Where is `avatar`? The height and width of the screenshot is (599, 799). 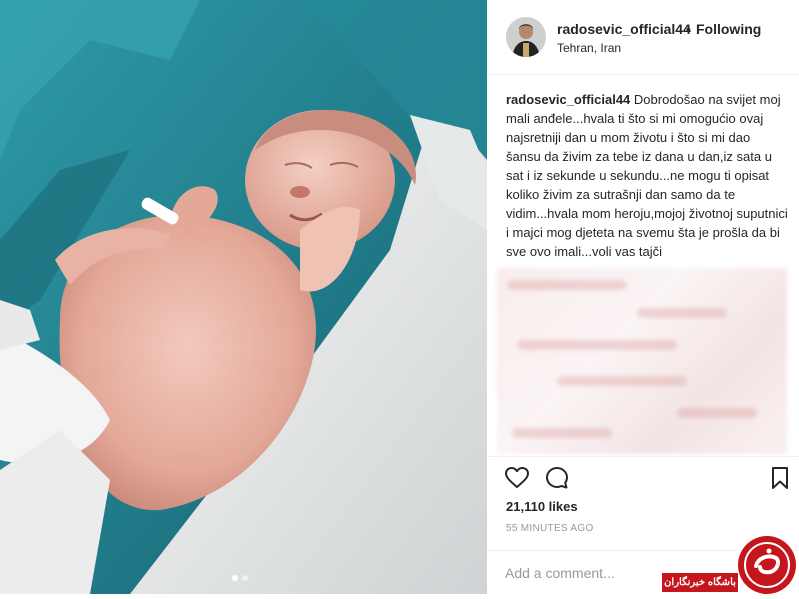 avatar is located at coordinates (526, 37).